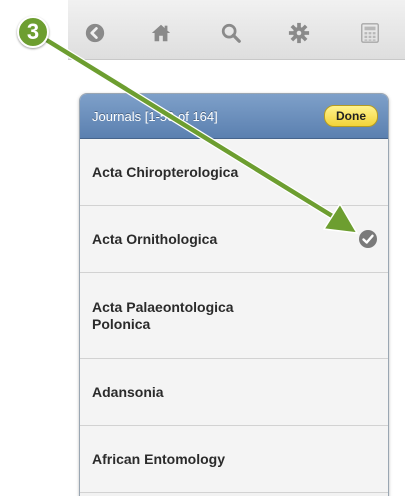 Image resolution: width=405 pixels, height=496 pixels. What do you see at coordinates (370, 33) in the screenshot?
I see `calculator-icon` at bounding box center [370, 33].